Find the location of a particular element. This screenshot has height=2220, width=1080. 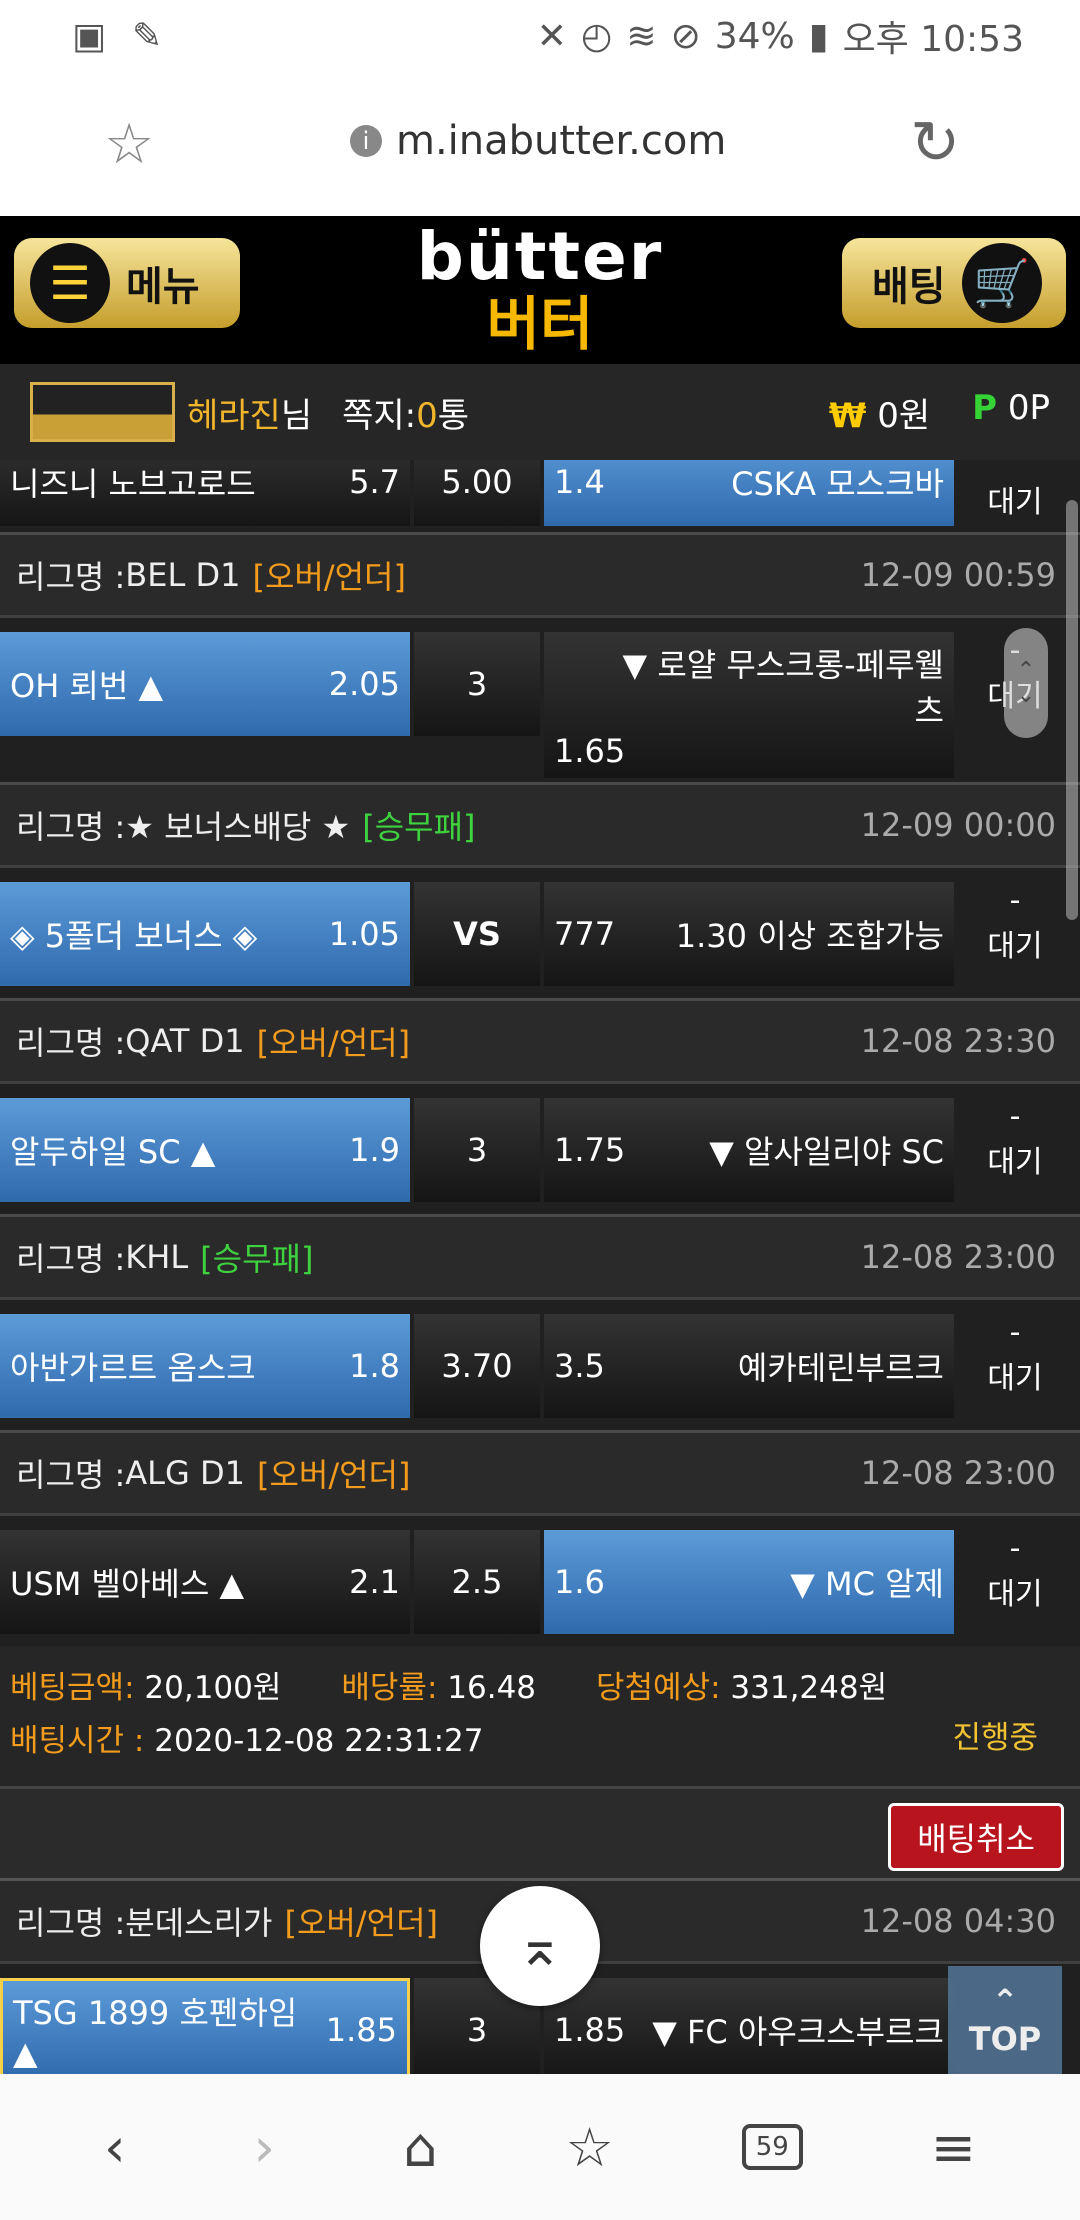

draw-cell: 5.00 is located at coordinates (477, 493).